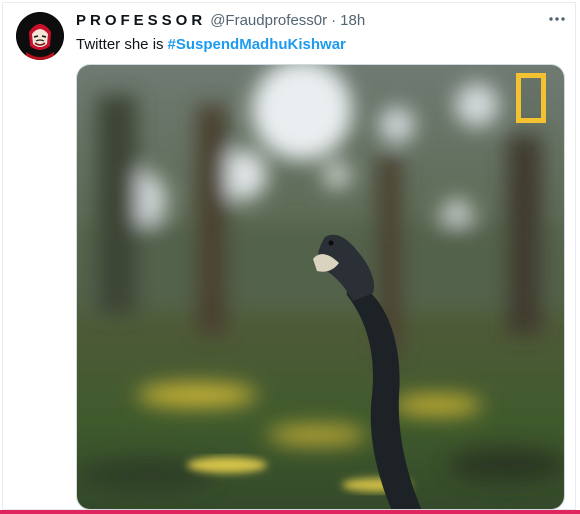 This screenshot has height=514, width=580. I want to click on avatar, so click(40, 36).